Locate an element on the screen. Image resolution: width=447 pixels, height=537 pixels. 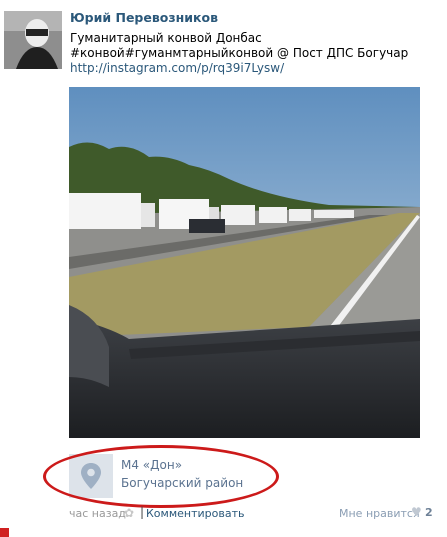
corner-marker is located at coordinates (4, 532).